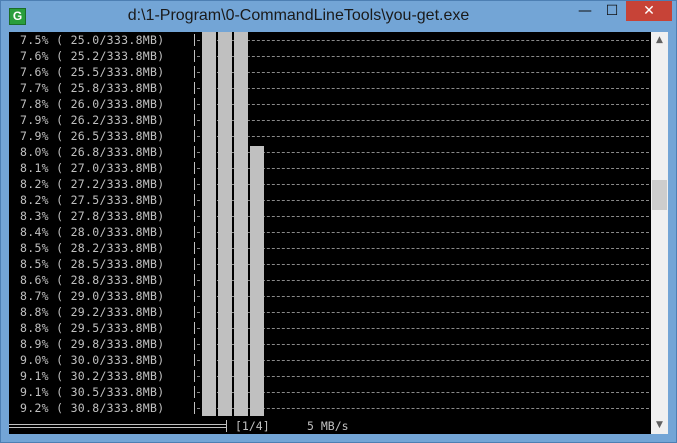 Image resolution: width=677 pixels, height=443 pixels. What do you see at coordinates (92, 376) in the screenshot?
I see `progress-text: 9.1% ( 30.2/333.8MB)` at bounding box center [92, 376].